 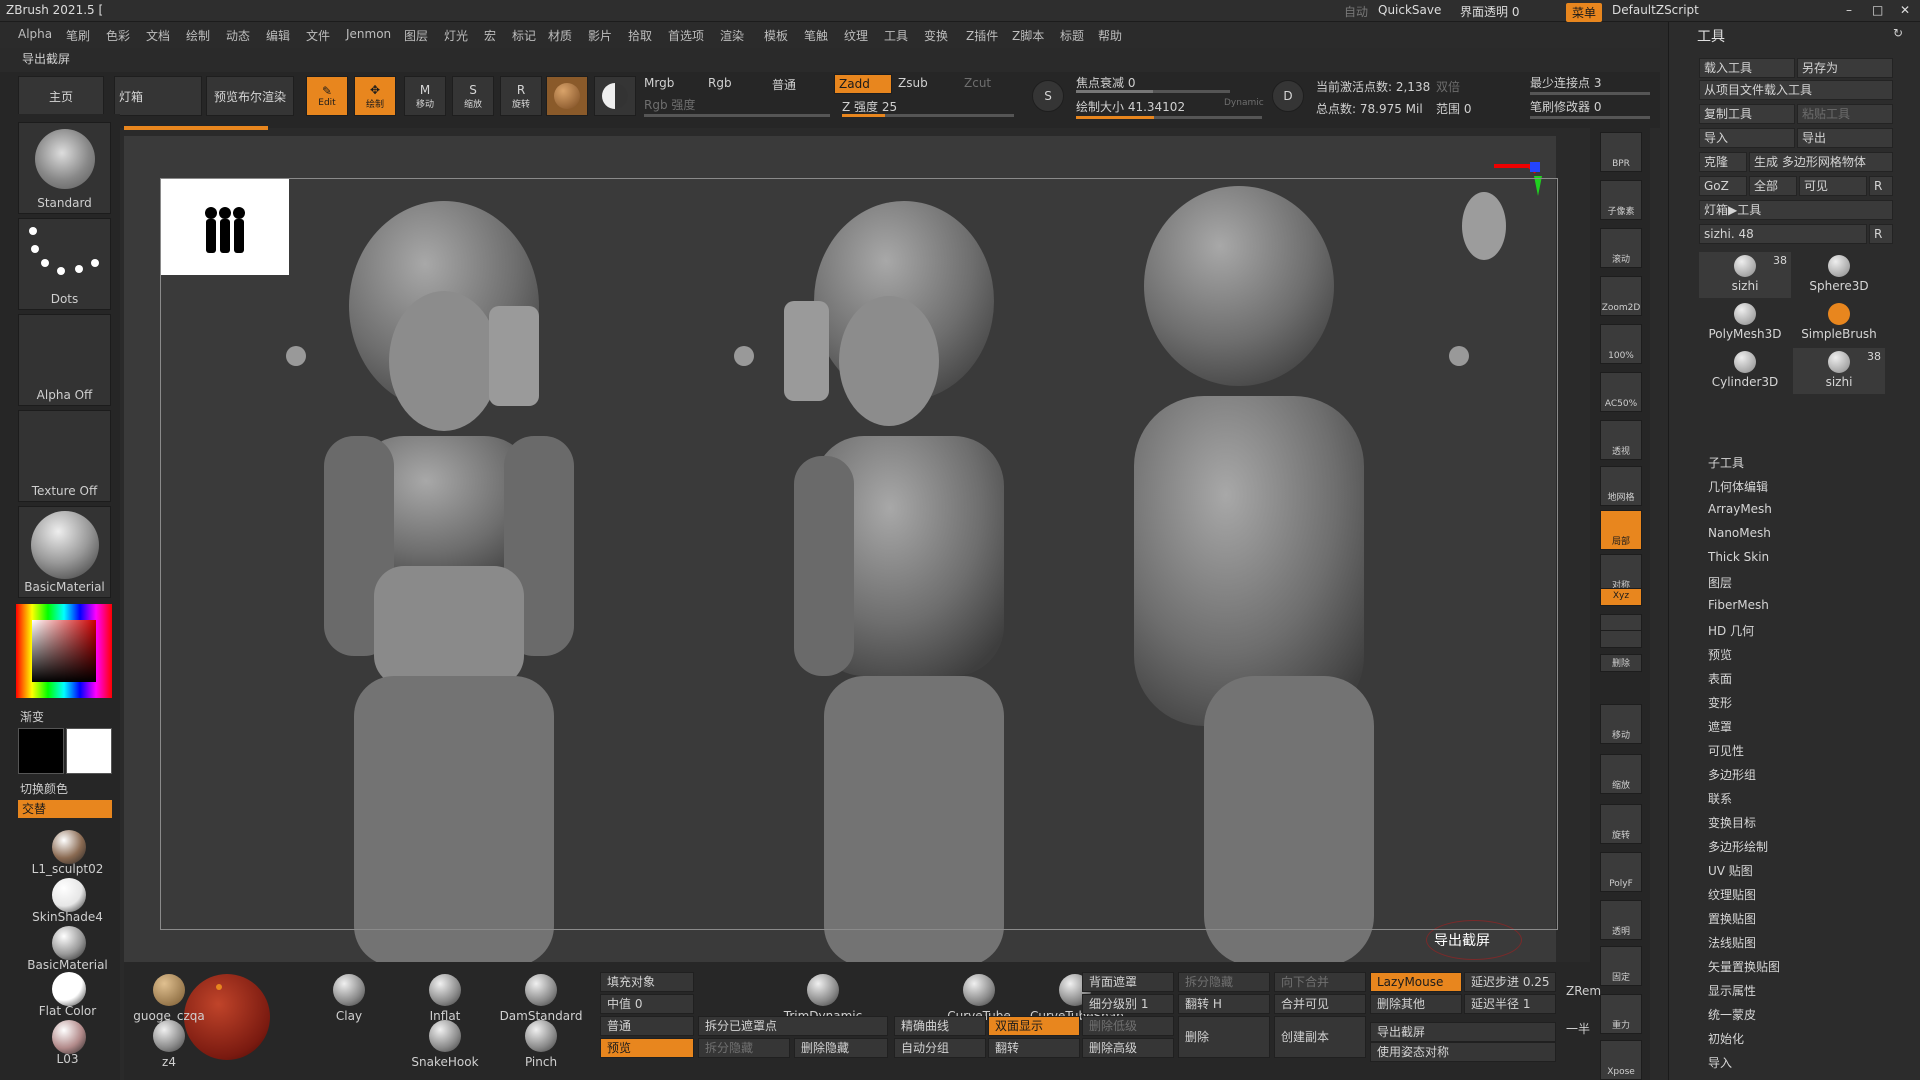 What do you see at coordinates (61, 96) in the screenshot?
I see `tab-home: 主页` at bounding box center [61, 96].